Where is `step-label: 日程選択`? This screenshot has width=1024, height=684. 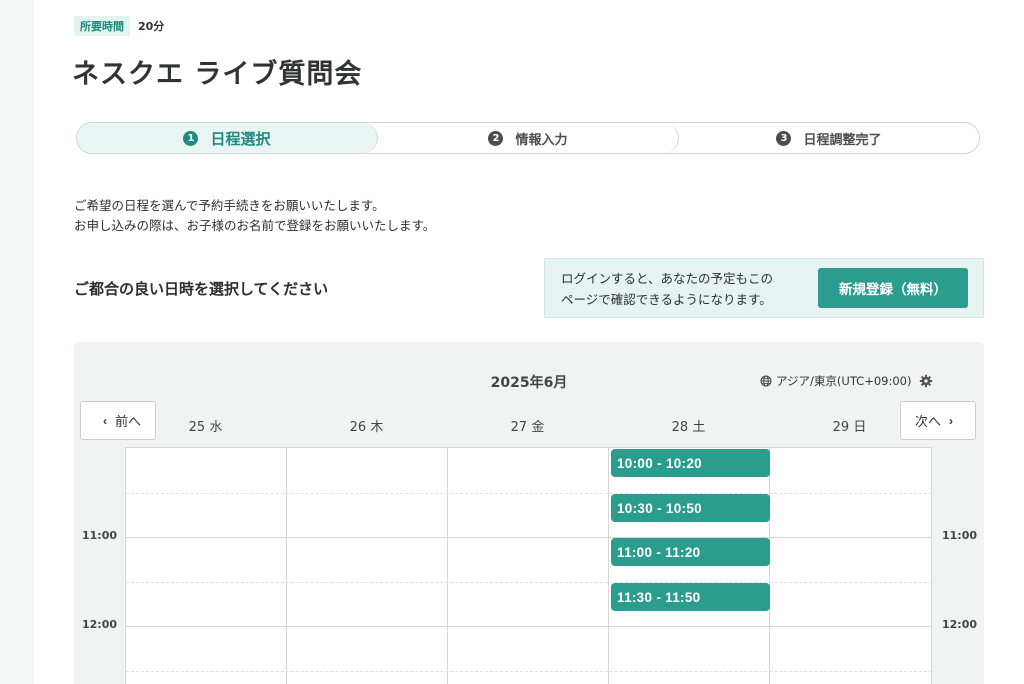 step-label: 日程選択 is located at coordinates (240, 138).